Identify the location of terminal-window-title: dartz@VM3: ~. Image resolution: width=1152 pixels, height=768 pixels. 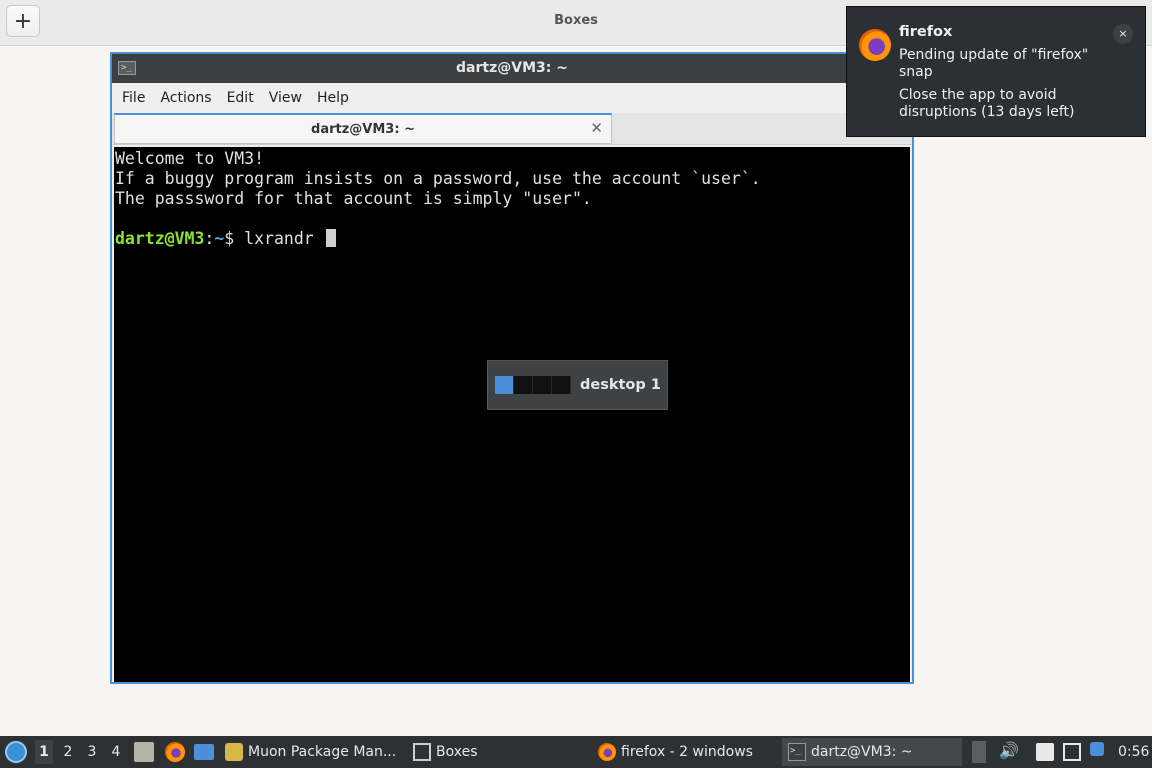
(512, 68).